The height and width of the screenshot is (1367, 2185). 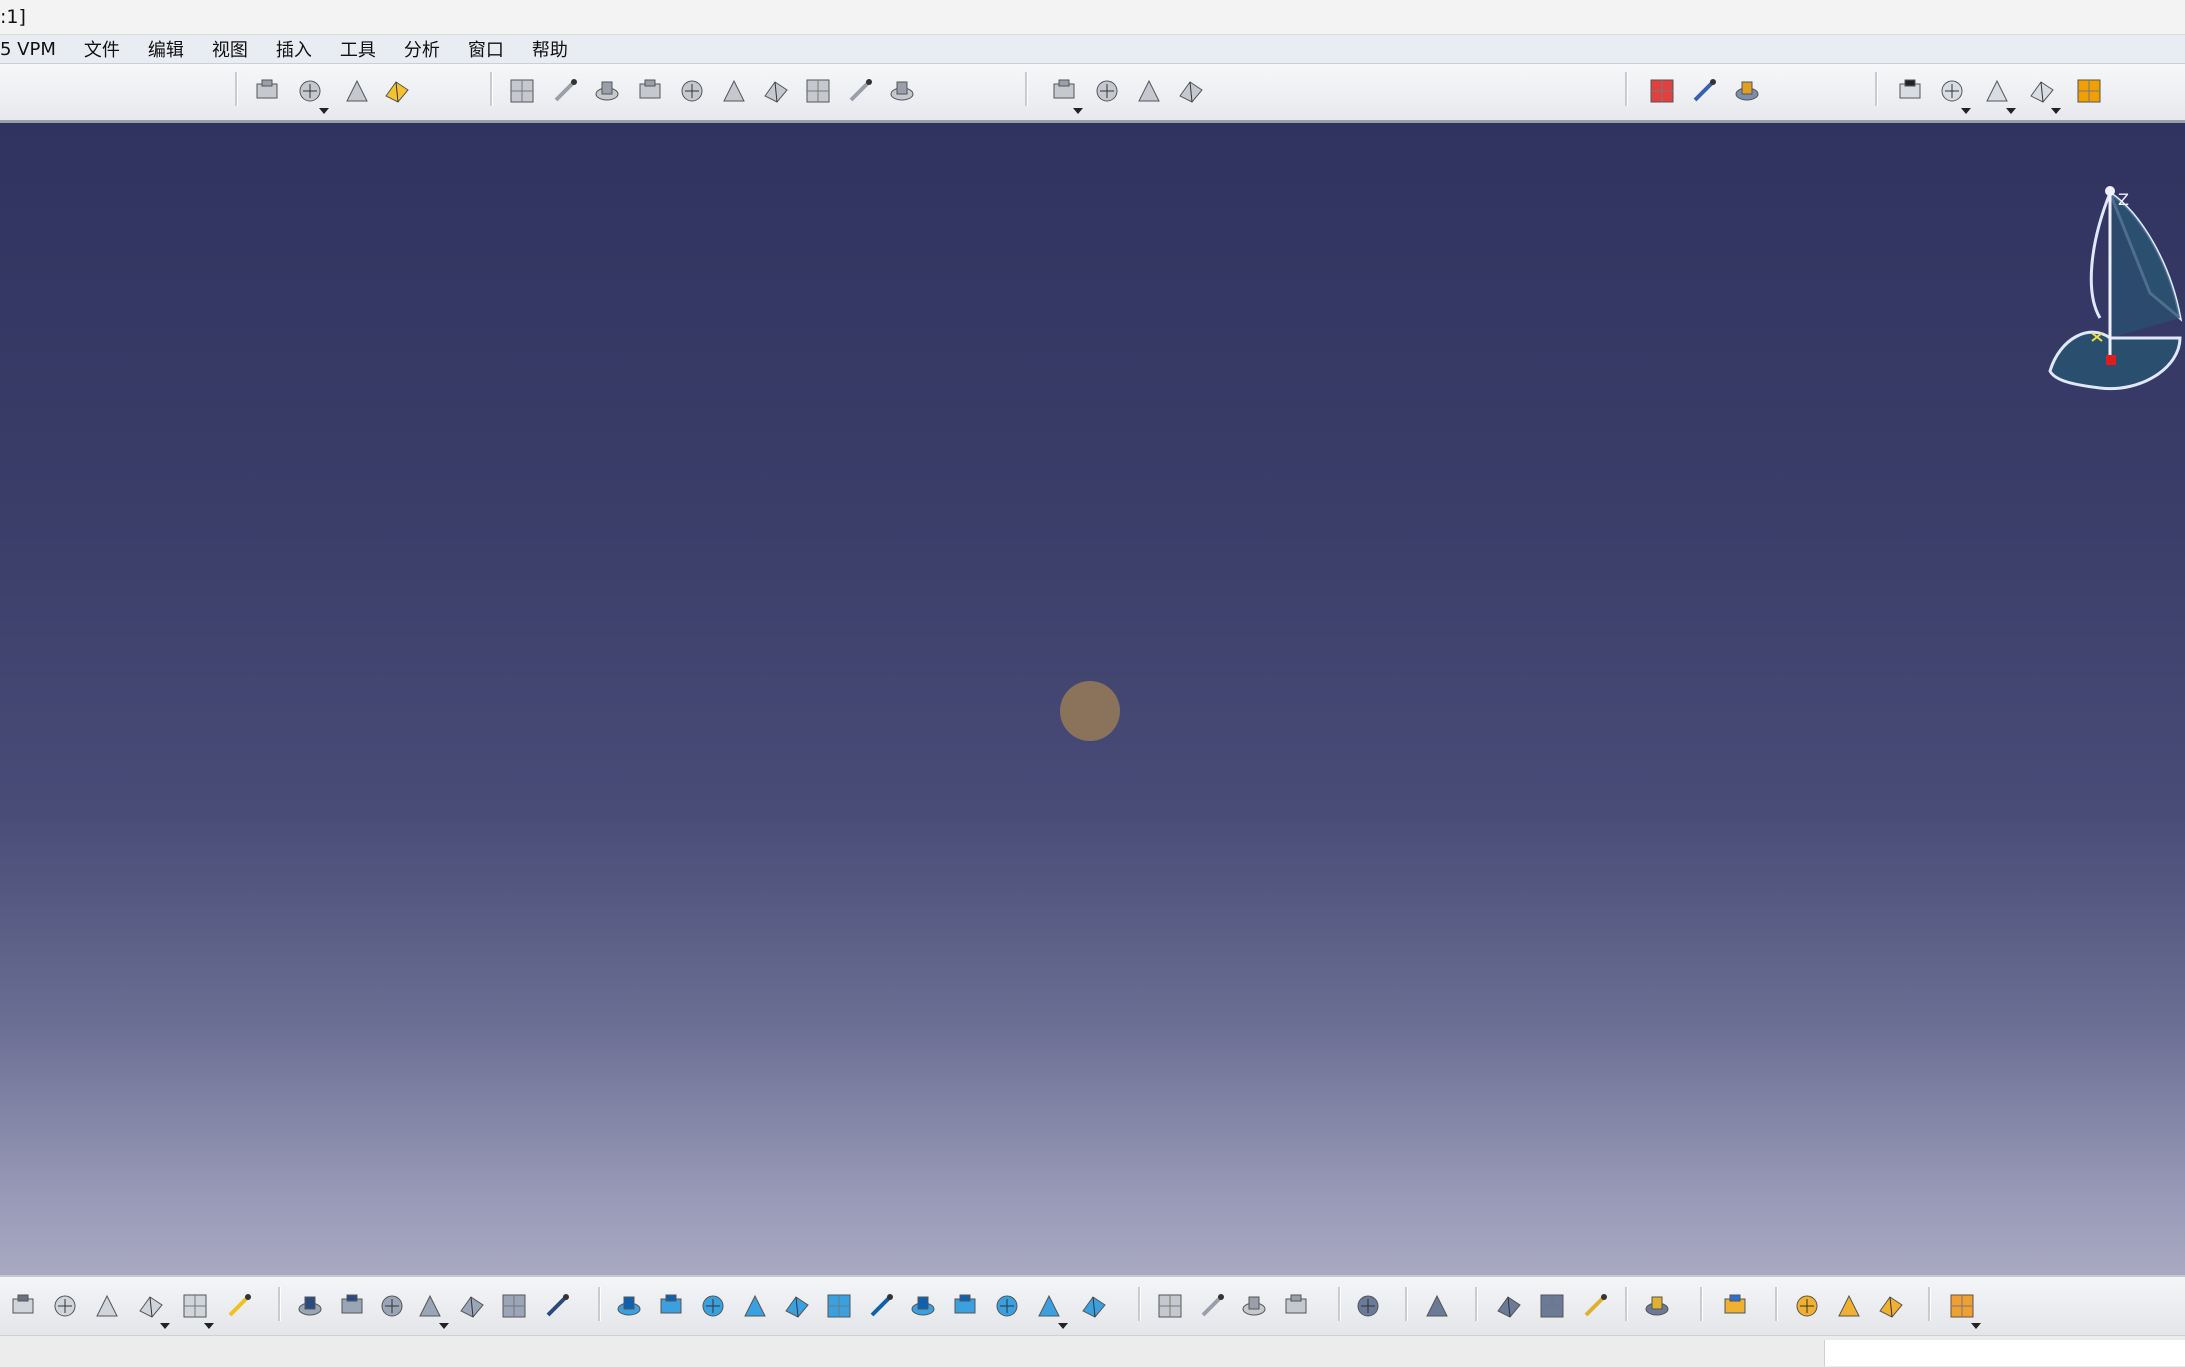 What do you see at coordinates (1094, 1306) in the screenshot?
I see `swap-space-icon` at bounding box center [1094, 1306].